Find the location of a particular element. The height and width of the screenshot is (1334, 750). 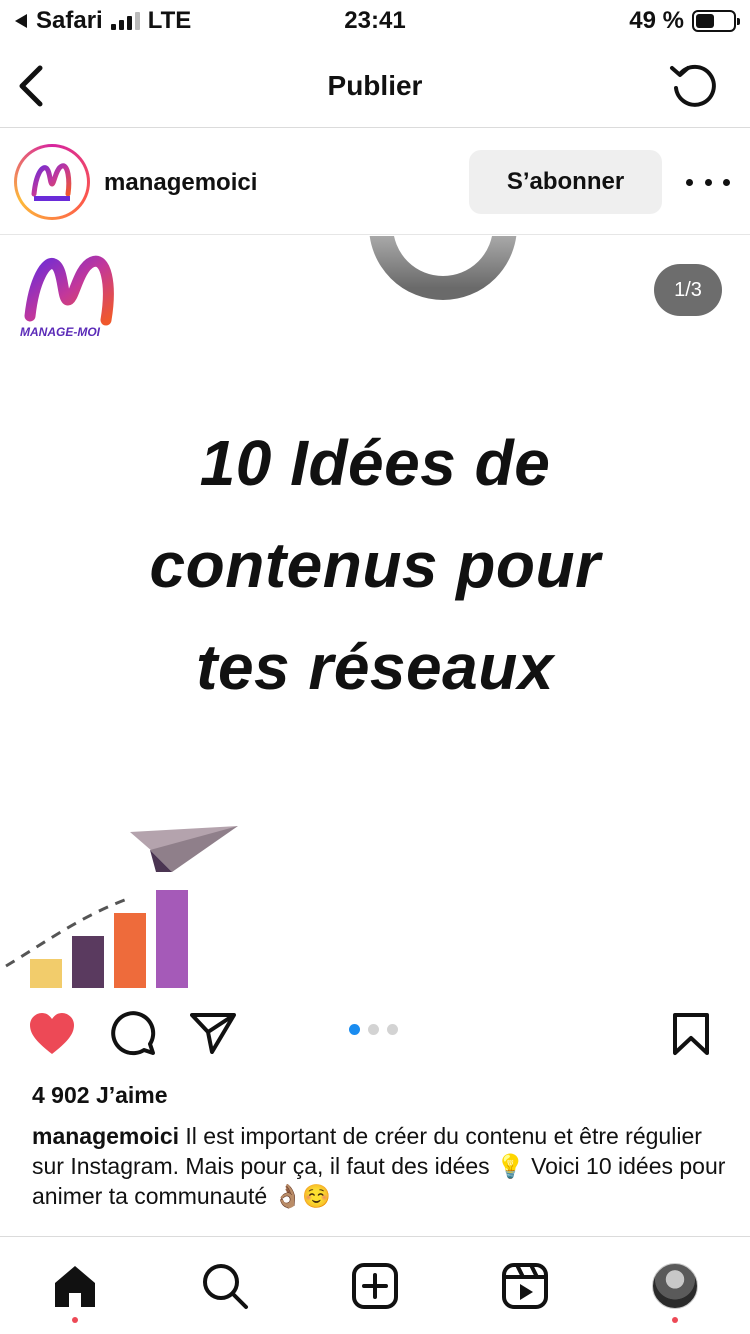

bookmark-icon is located at coordinates (691, 1034).